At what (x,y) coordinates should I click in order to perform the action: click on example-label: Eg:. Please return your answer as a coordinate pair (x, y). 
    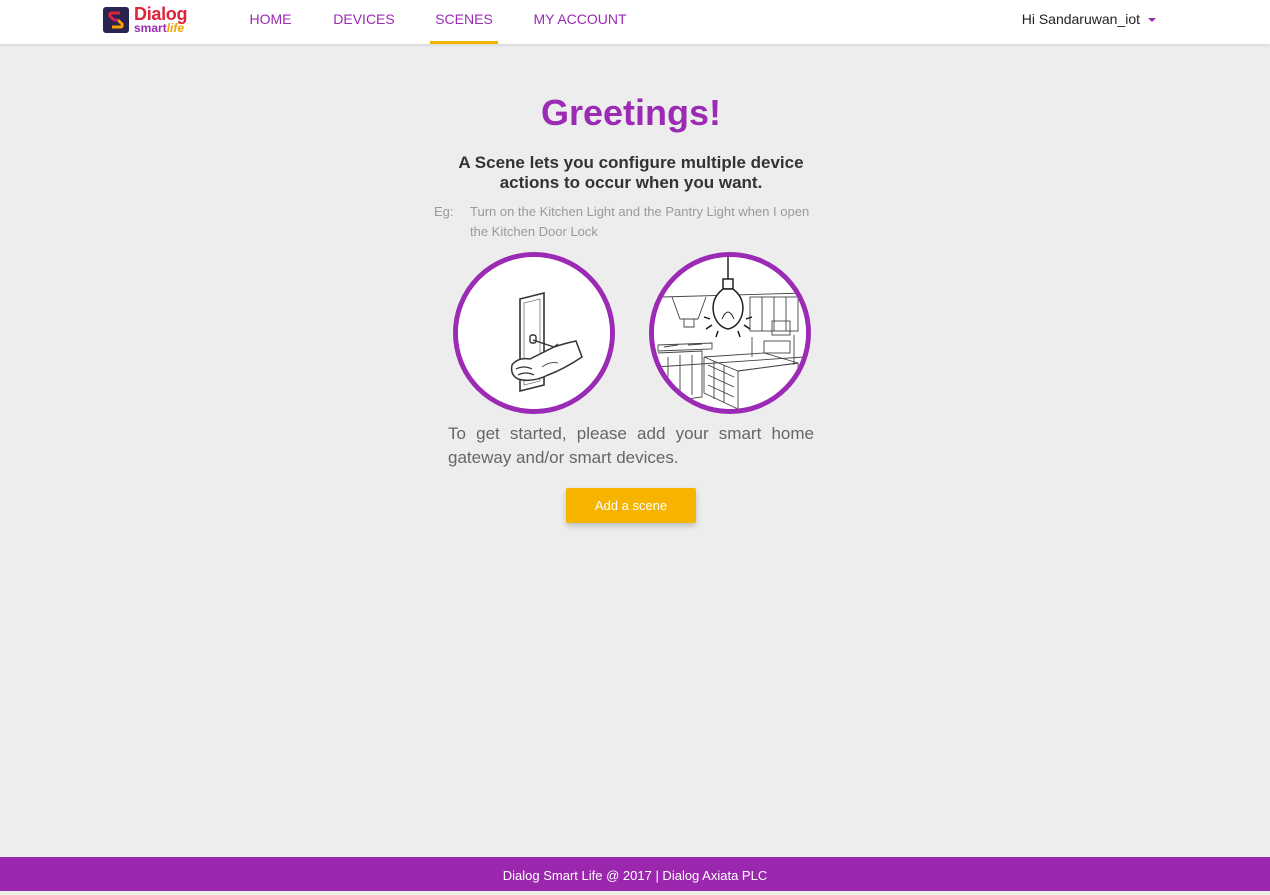
    Looking at the image, I should click on (444, 211).